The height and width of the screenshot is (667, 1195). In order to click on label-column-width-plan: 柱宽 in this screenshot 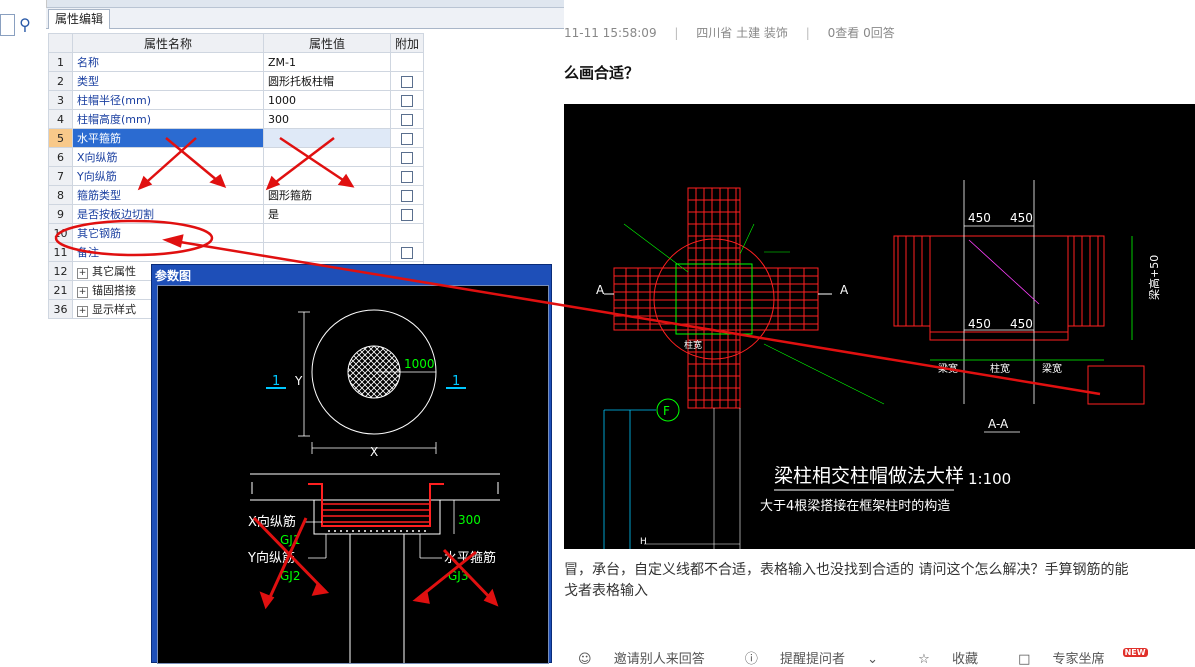, I will do `click(693, 345)`.